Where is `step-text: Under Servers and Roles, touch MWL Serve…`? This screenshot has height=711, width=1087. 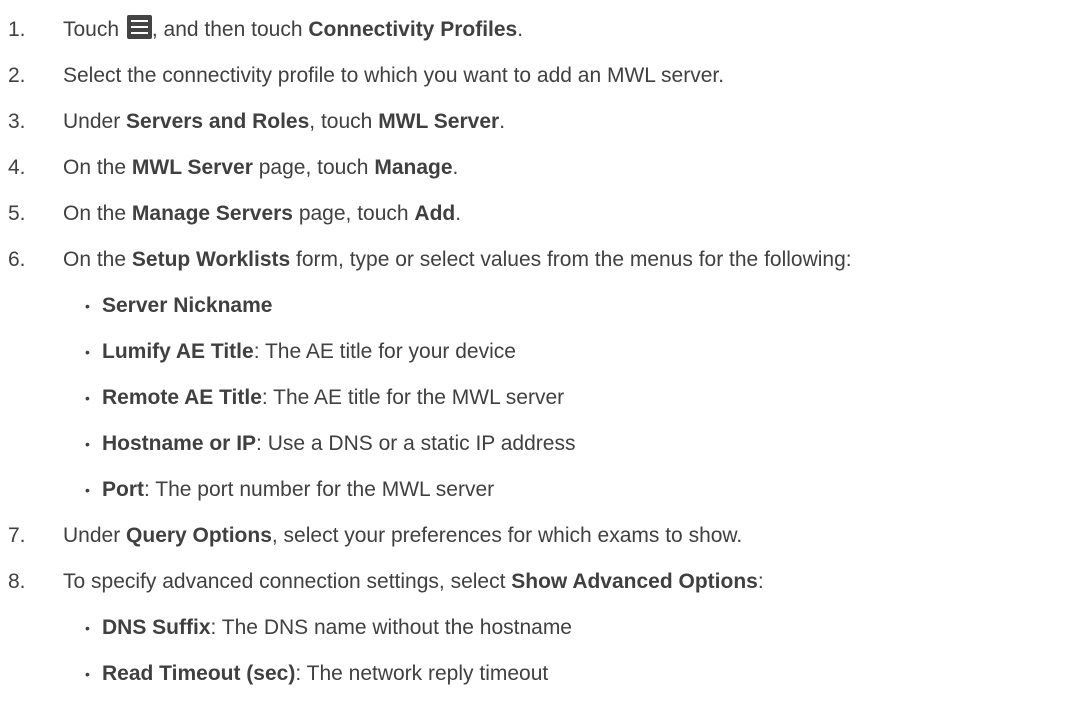 step-text: Under Servers and Roles, touch MWL Serve… is located at coordinates (284, 121).